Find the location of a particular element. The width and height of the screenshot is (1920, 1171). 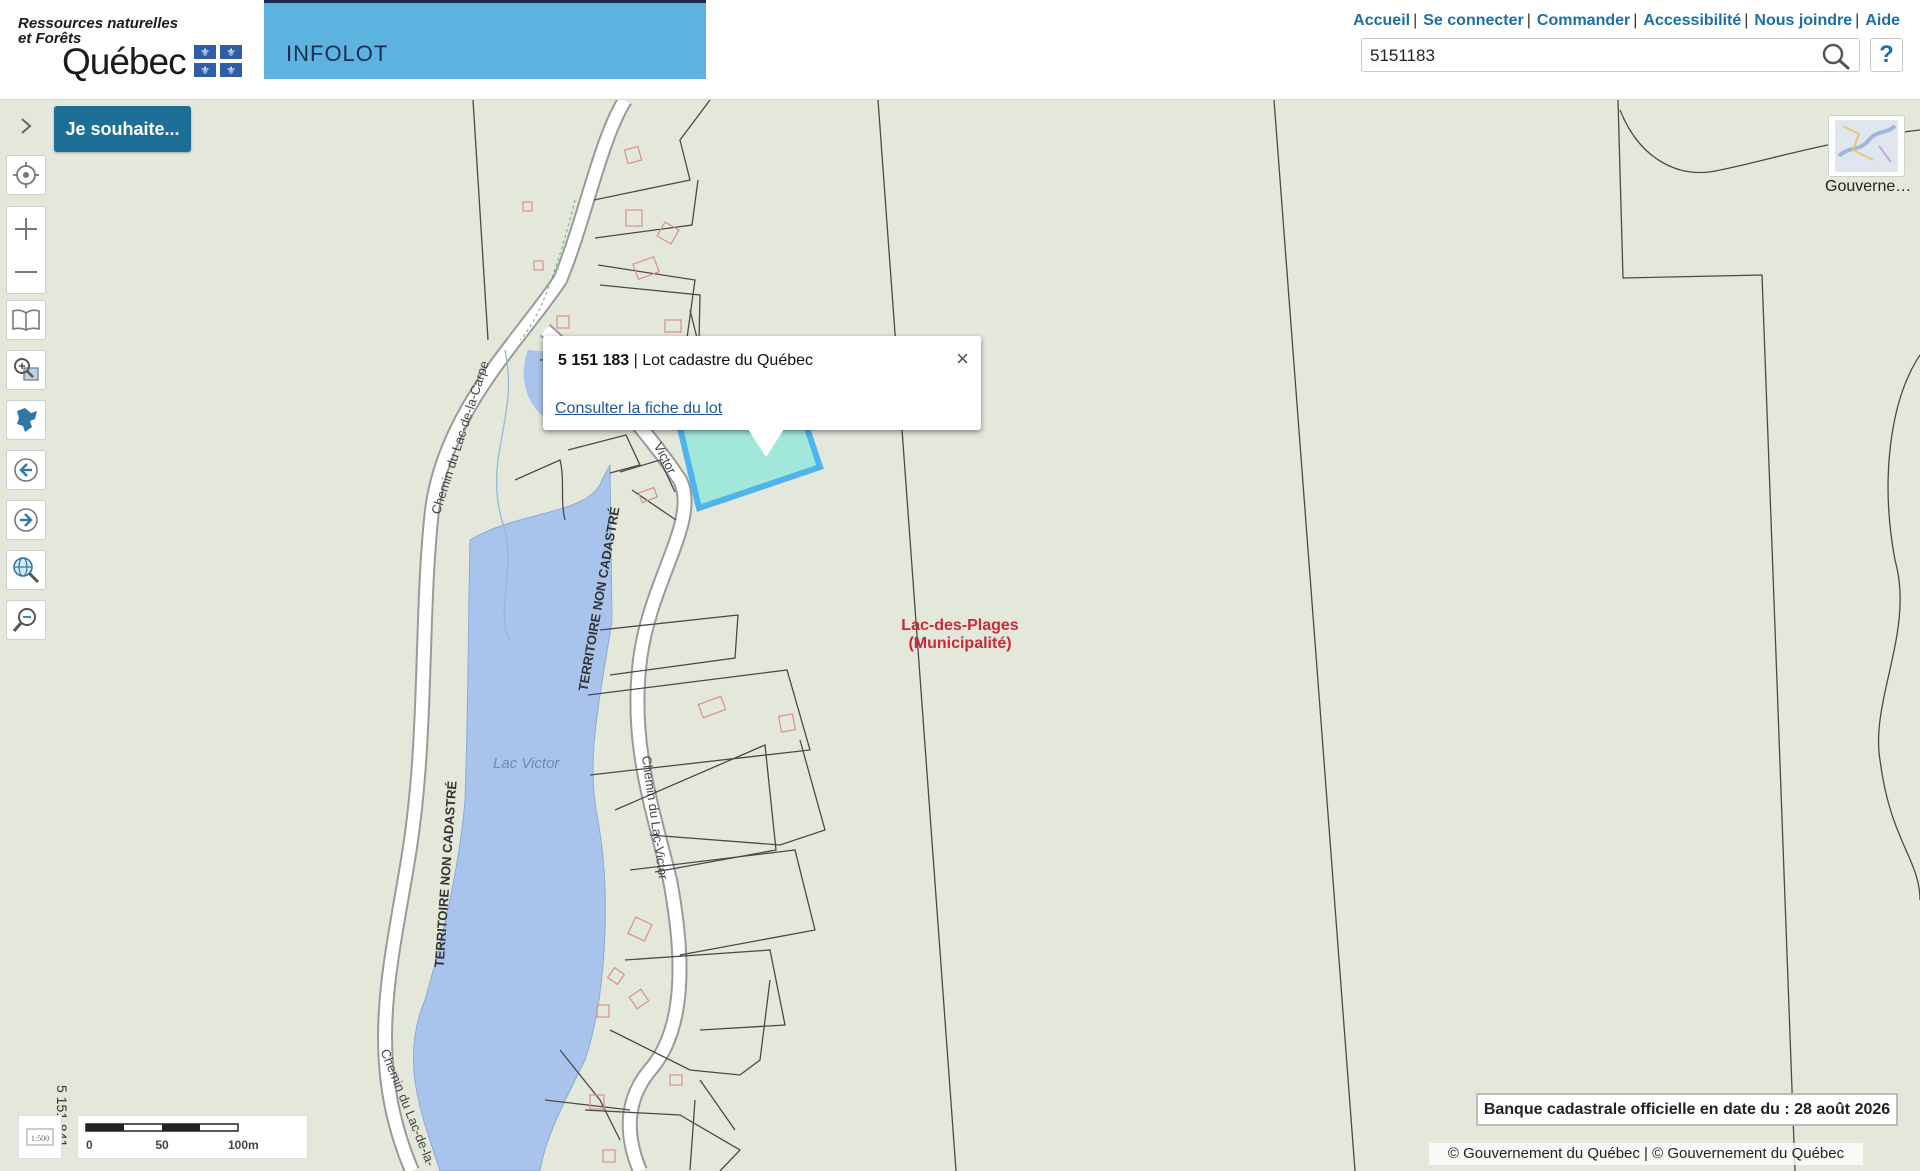

arrow-right-icon is located at coordinates (26, 520).